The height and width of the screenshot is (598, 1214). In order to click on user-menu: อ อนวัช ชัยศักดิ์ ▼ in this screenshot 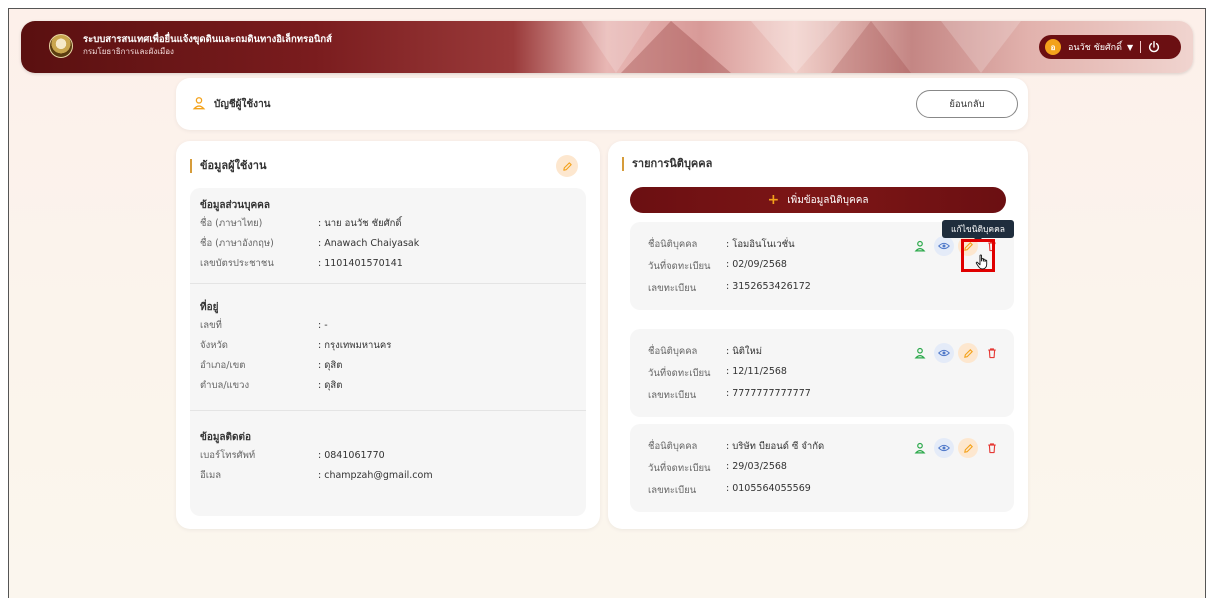, I will do `click(1110, 47)`.